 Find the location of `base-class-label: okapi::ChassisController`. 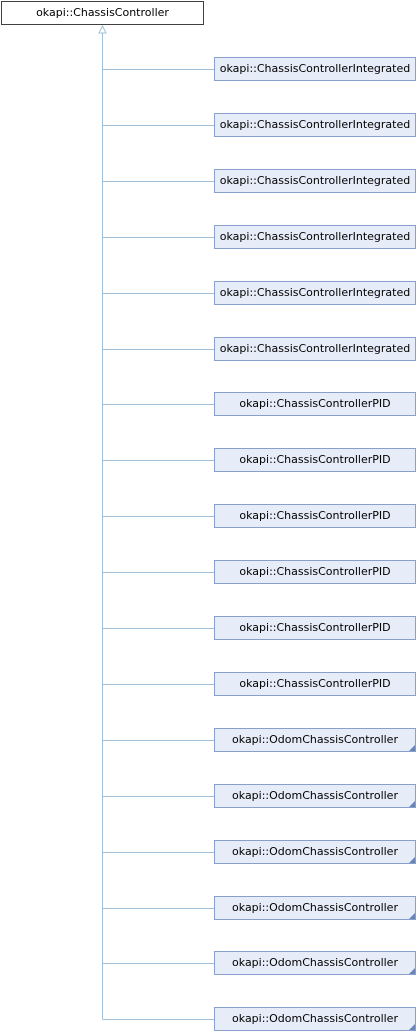

base-class-label: okapi::ChassisController is located at coordinates (102, 12).